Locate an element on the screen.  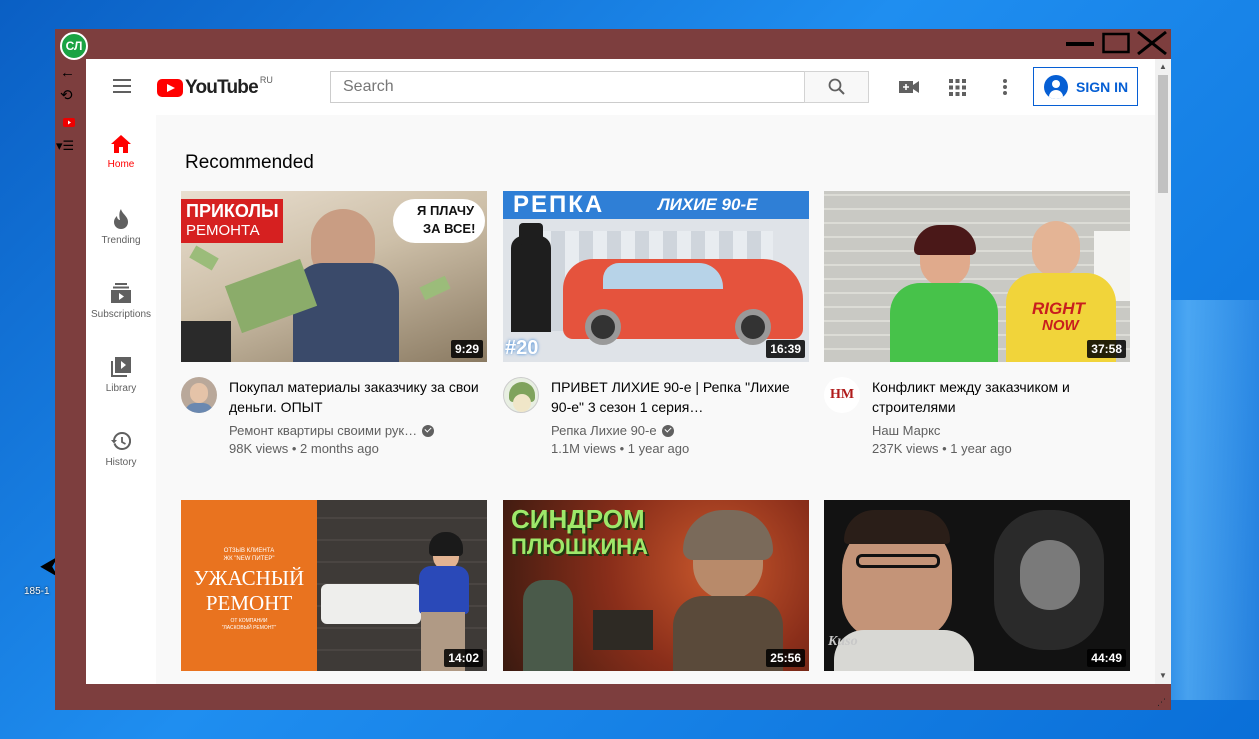
app-badge-icon: СЛ is located at coordinates (74, 46).